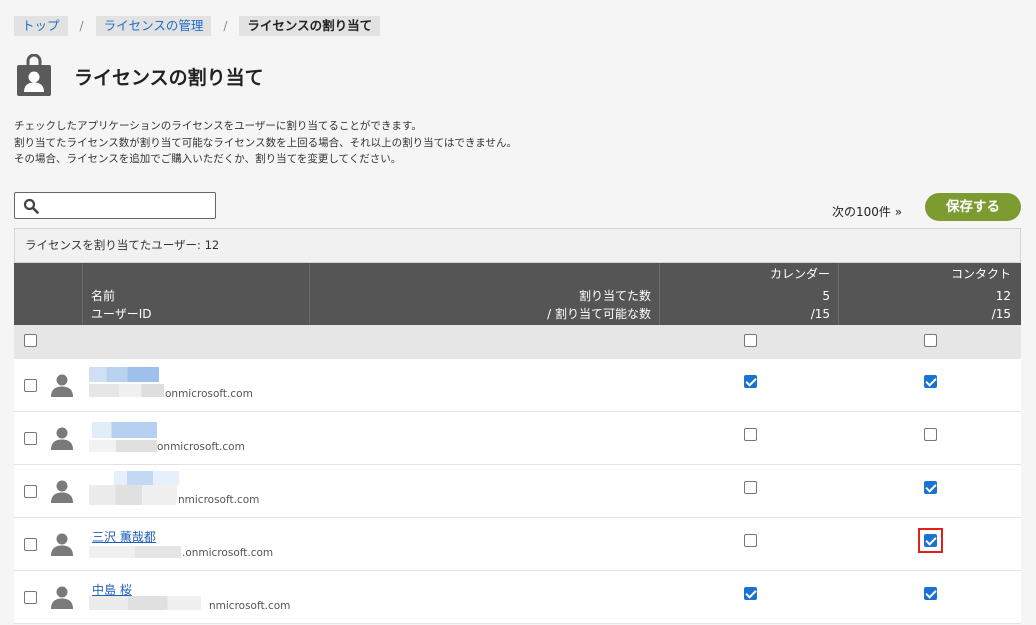 This screenshot has height=625, width=1036. Describe the element at coordinates (1003, 296) in the screenshot. I see `app-assigned: 12` at that location.